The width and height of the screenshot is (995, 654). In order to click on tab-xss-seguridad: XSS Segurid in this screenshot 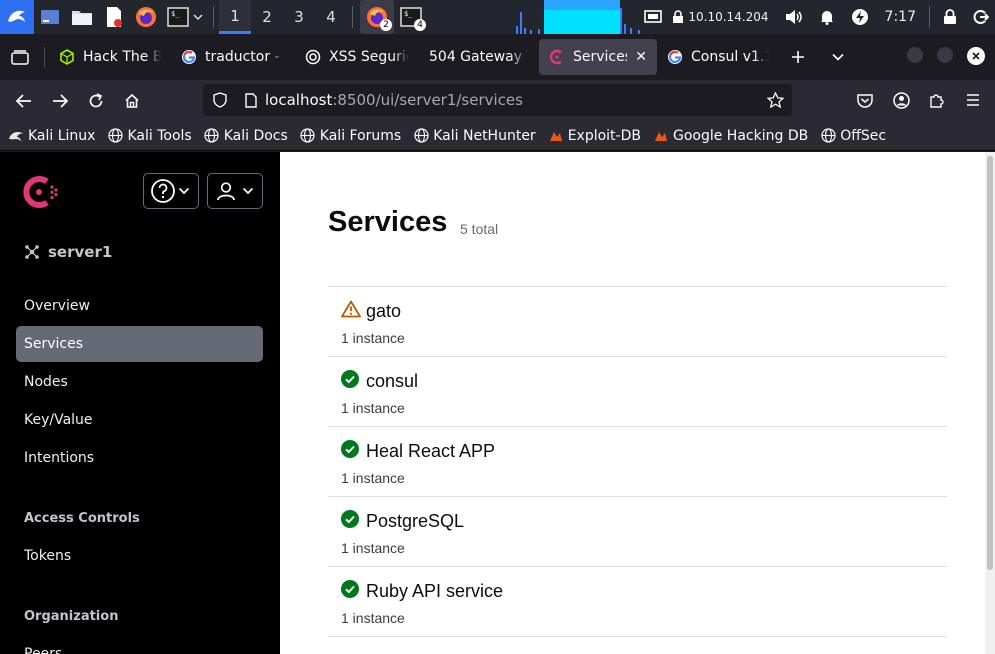, I will do `click(357, 57)`.